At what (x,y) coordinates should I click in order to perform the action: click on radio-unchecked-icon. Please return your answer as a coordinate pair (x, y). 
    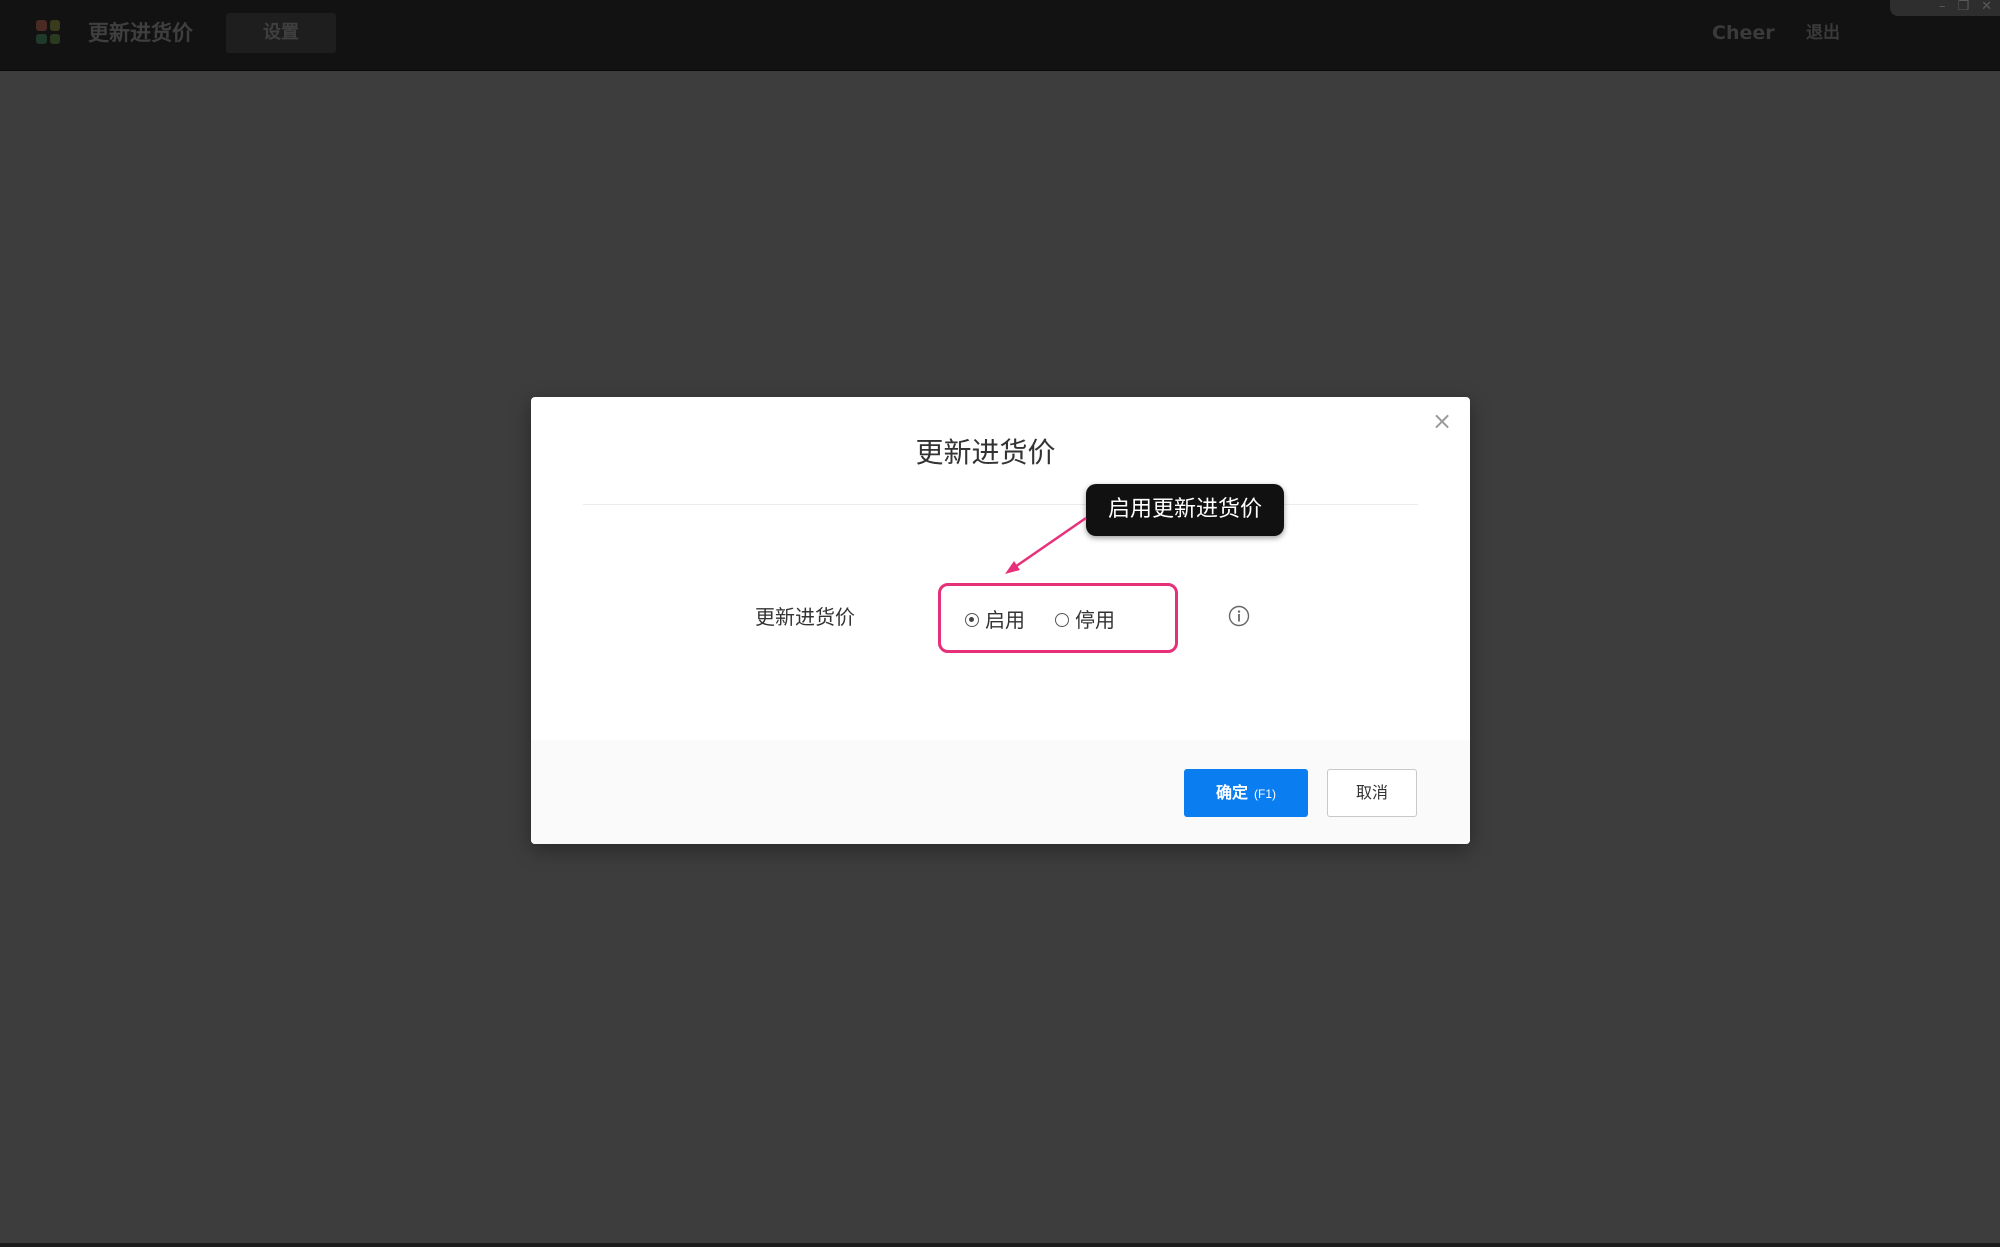
    Looking at the image, I should click on (1062, 620).